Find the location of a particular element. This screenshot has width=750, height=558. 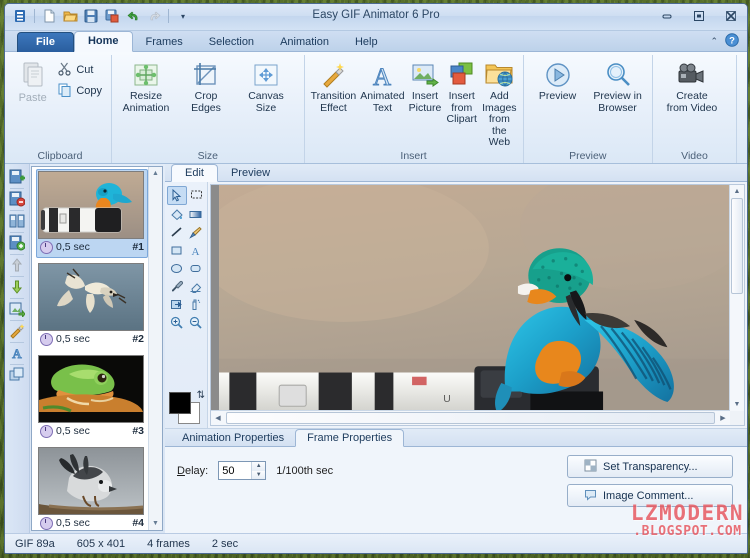

tab-preview: Preview is located at coordinates (250, 173).